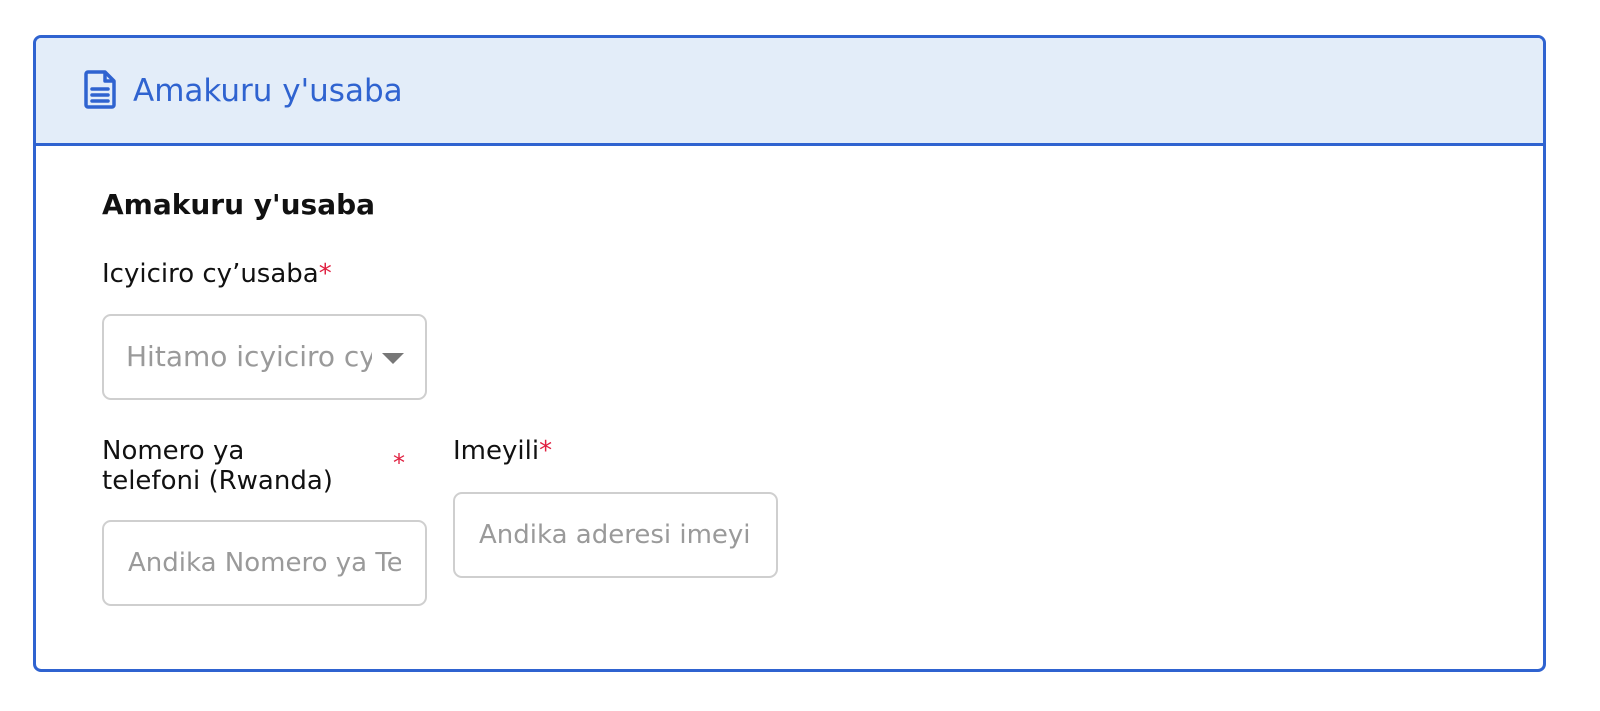 This screenshot has height=711, width=1600. What do you see at coordinates (393, 358) in the screenshot?
I see `chevron-down-icon` at bounding box center [393, 358].